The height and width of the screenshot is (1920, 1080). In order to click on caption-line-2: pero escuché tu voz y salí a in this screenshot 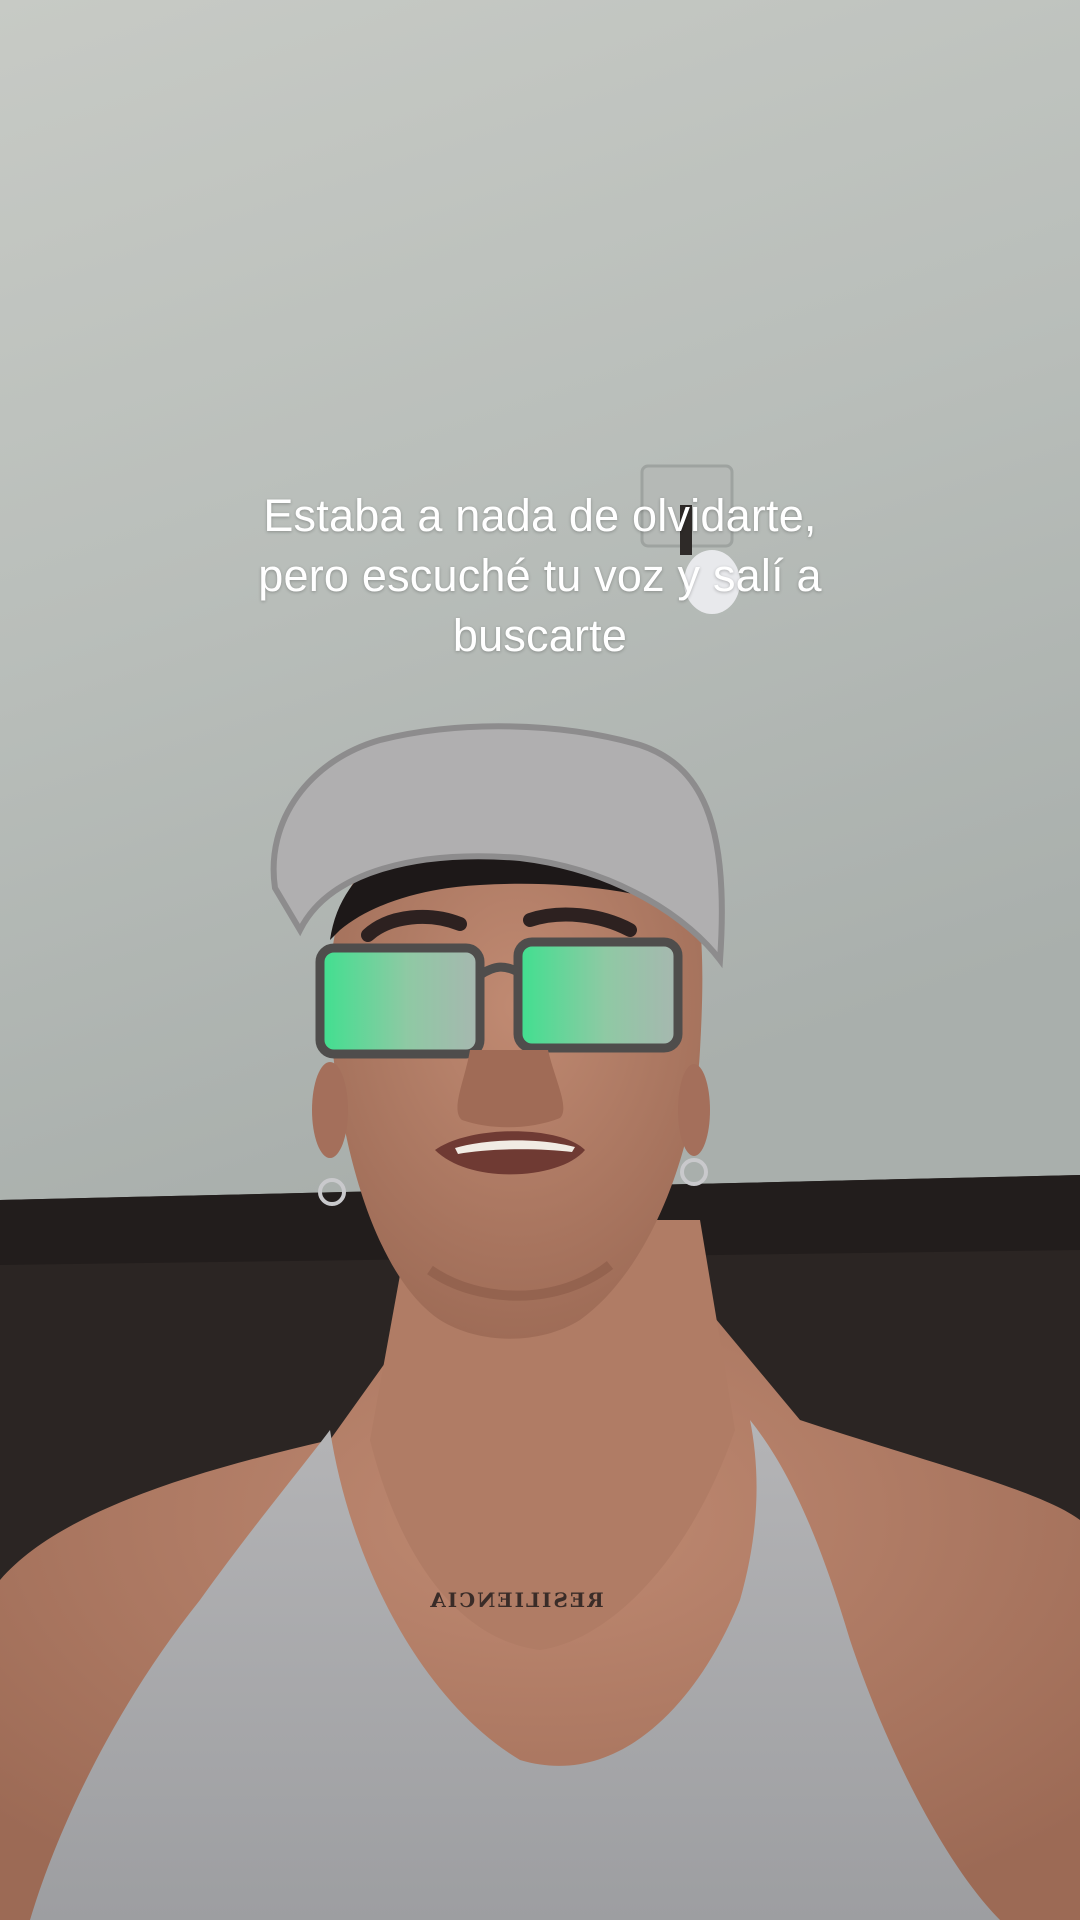, I will do `click(540, 575)`.